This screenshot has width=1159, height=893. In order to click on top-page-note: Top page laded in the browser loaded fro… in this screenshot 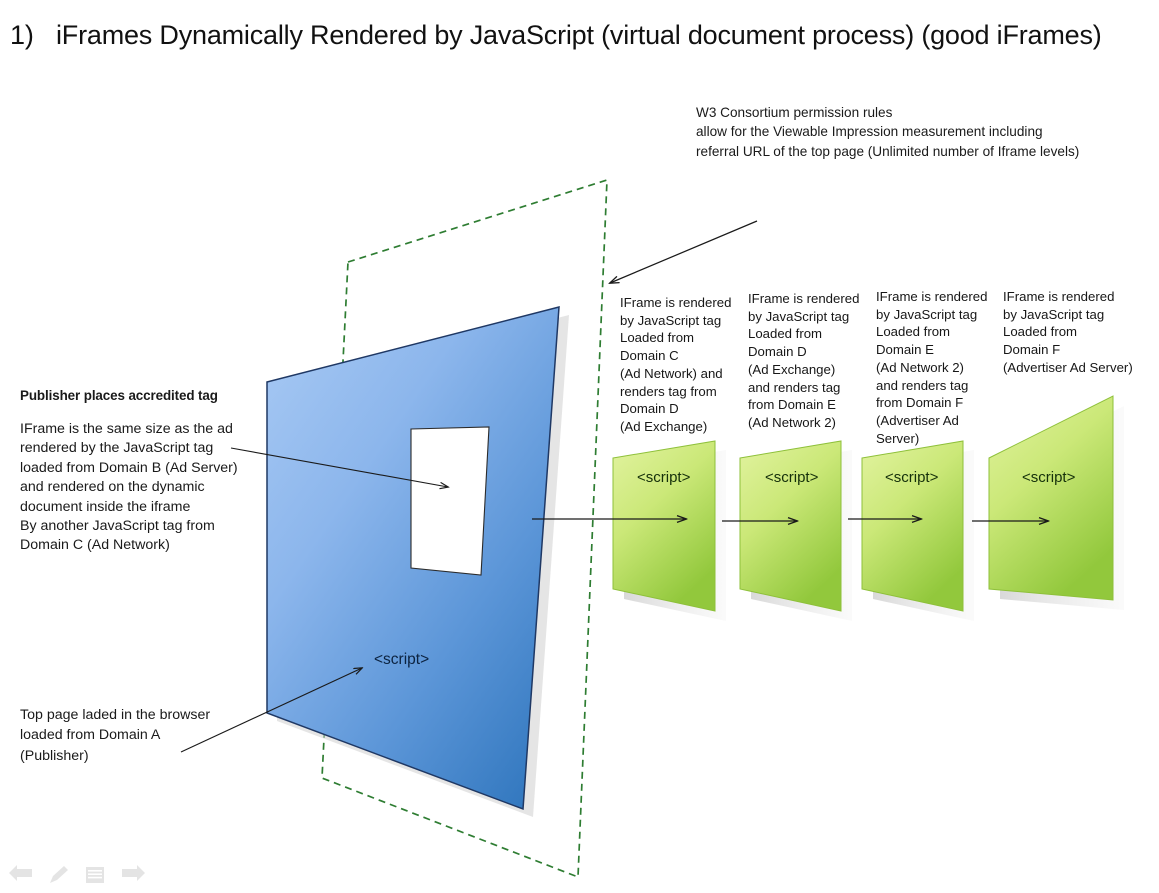, I will do `click(115, 735)`.